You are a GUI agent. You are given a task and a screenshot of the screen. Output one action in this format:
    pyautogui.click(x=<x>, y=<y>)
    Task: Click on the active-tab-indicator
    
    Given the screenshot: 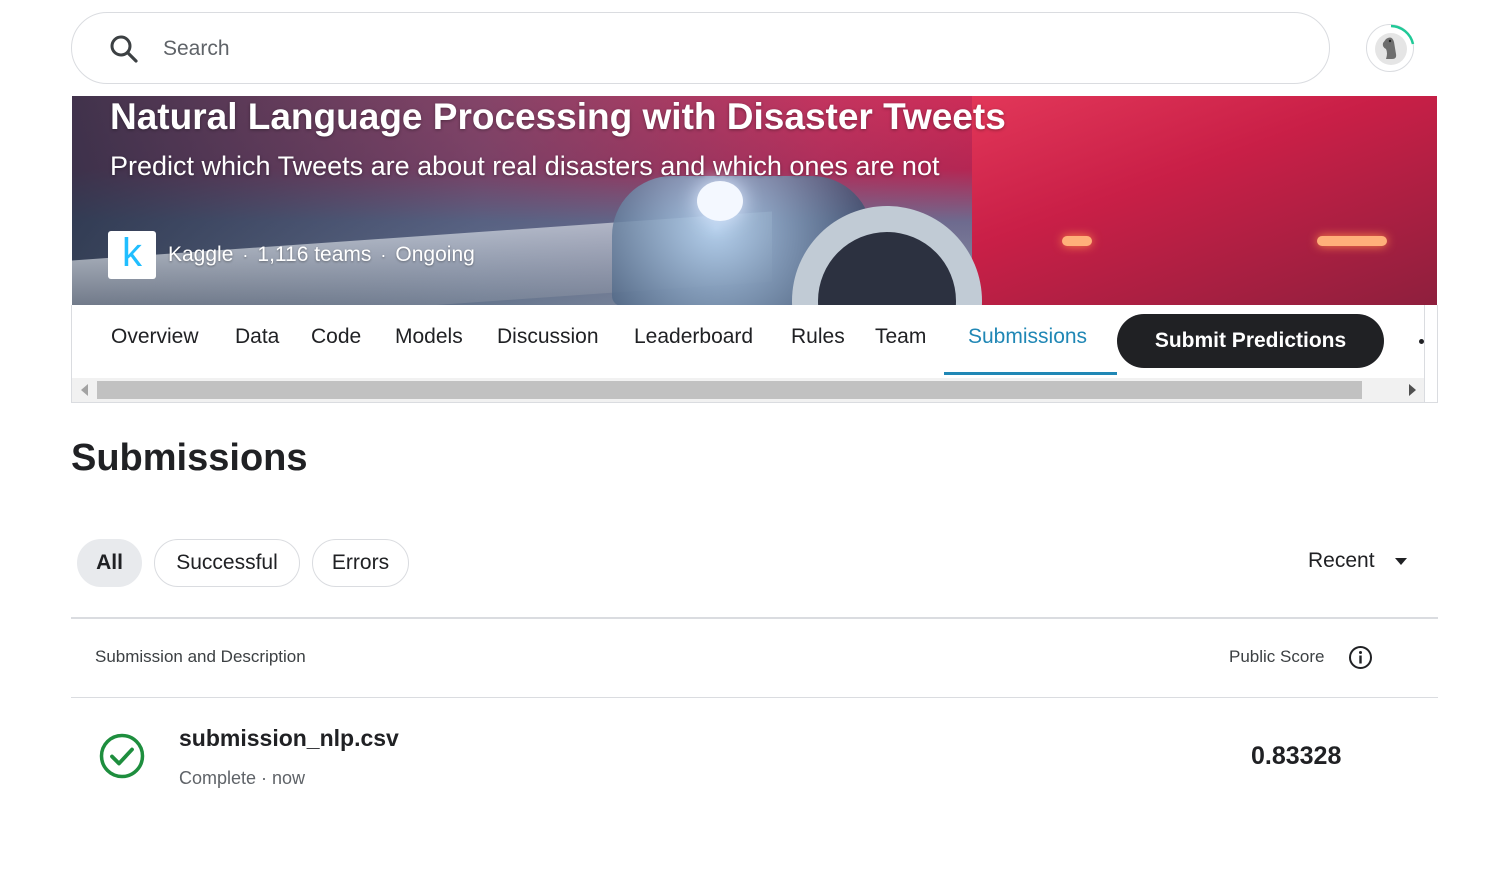 What is the action you would take?
    pyautogui.click(x=1030, y=373)
    